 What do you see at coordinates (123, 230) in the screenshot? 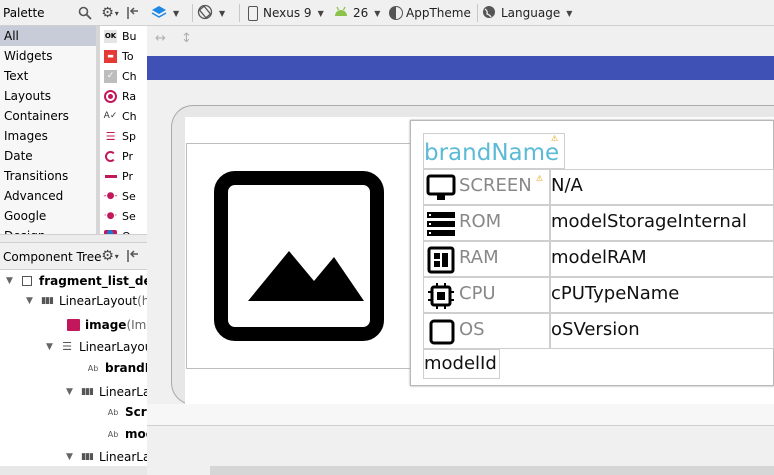
I see `widget-item: 👤Qu` at bounding box center [123, 230].